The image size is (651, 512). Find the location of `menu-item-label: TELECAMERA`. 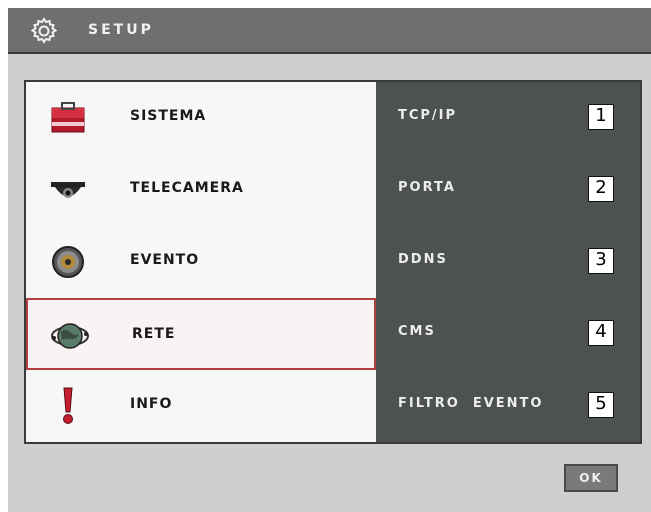

menu-item-label: TELECAMERA is located at coordinates (187, 188).